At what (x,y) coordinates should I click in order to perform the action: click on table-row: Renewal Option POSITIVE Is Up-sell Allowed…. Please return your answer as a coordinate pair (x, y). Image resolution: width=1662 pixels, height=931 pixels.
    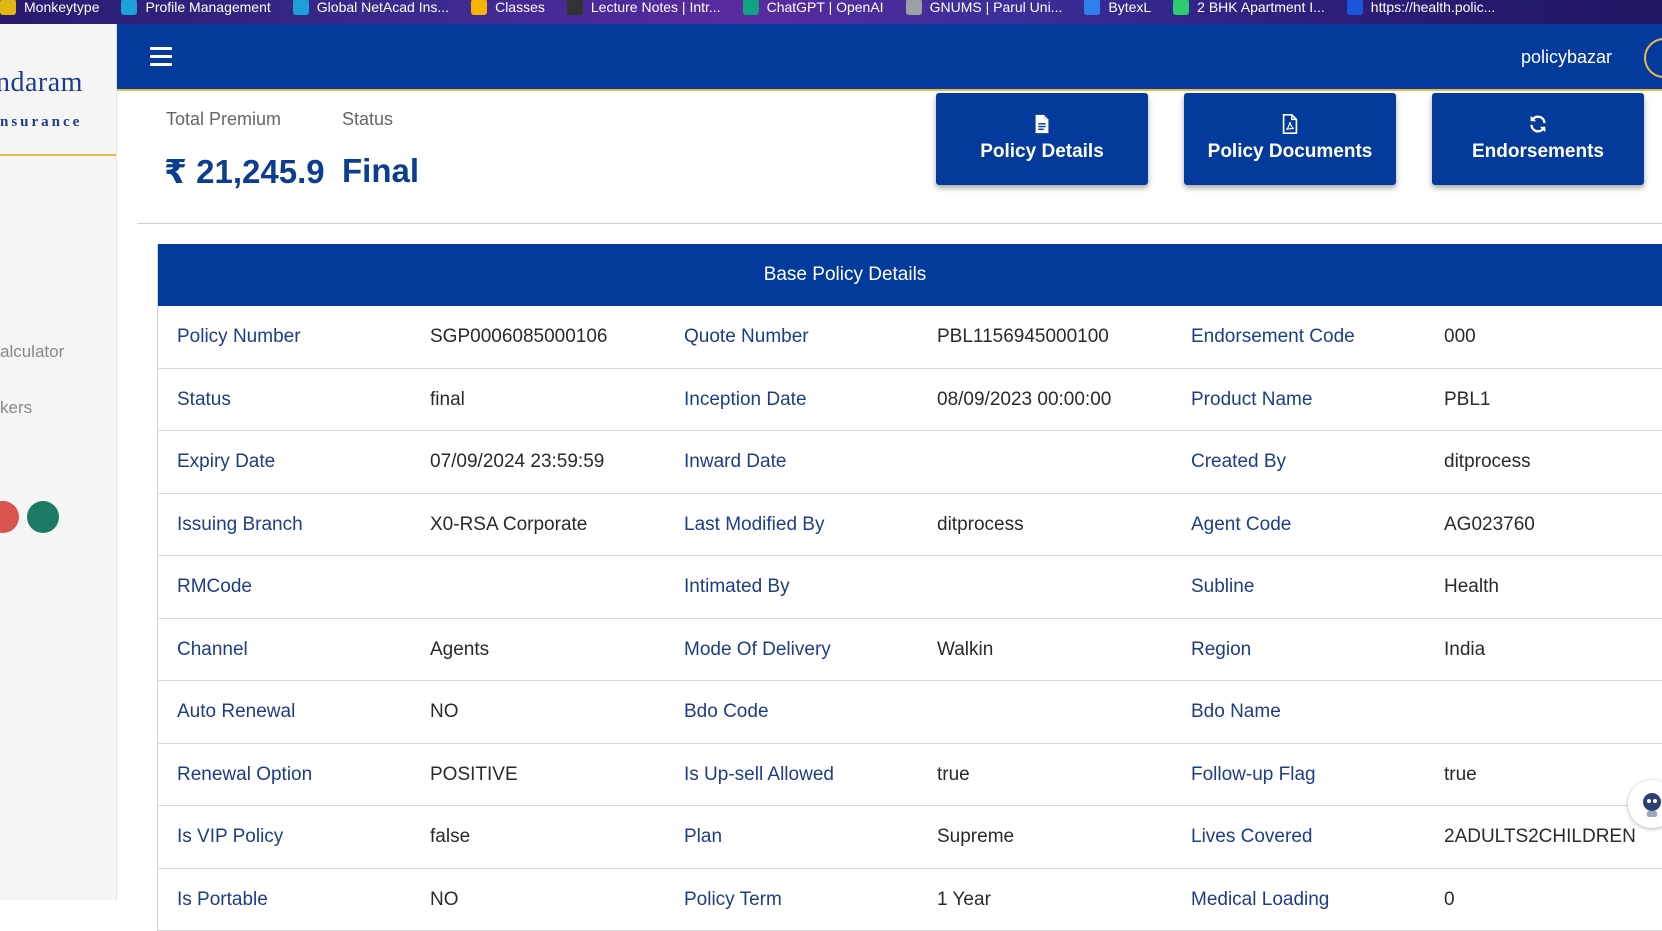
    Looking at the image, I should click on (910, 775).